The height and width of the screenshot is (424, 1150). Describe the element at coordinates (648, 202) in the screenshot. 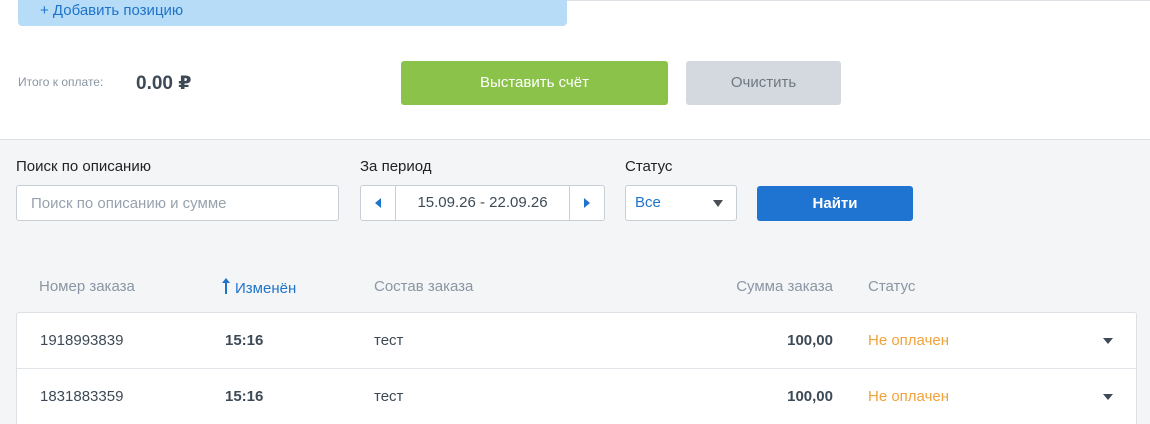

I see `status-select-value: Все` at that location.